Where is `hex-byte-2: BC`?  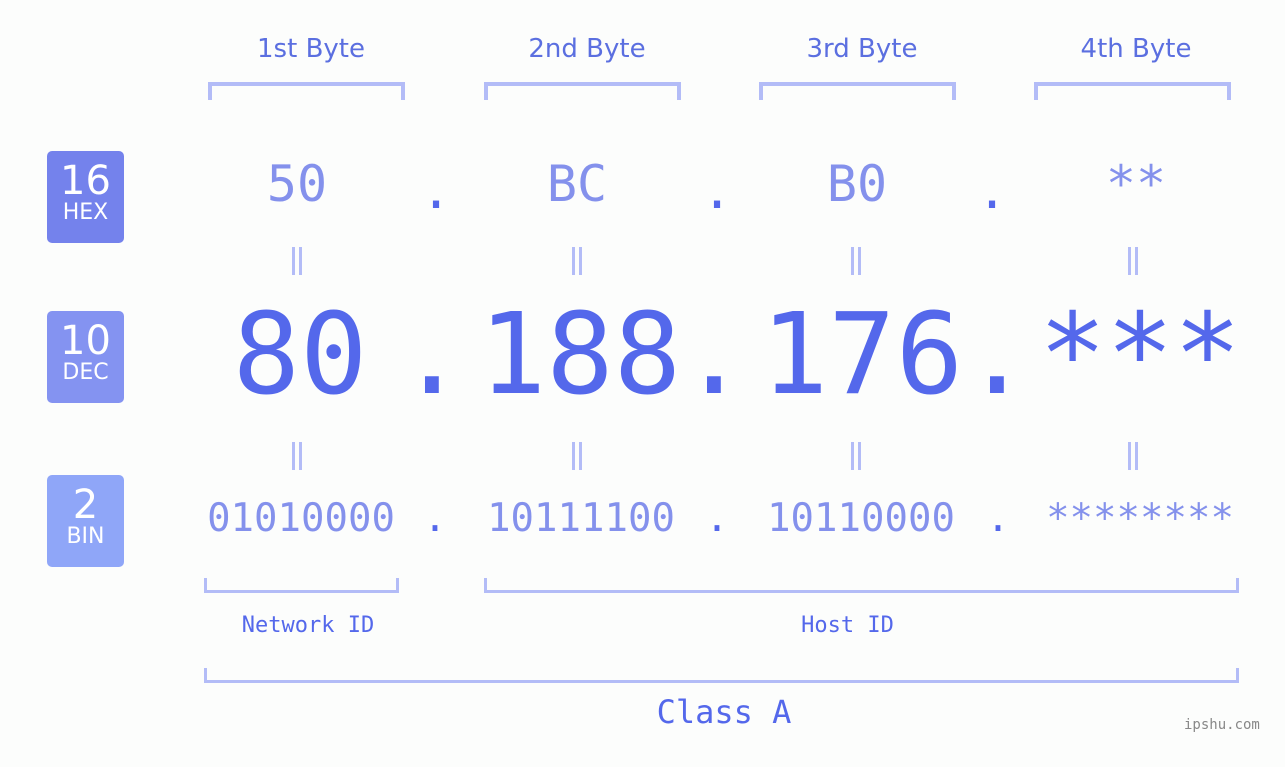
hex-byte-2: BC is located at coordinates (577, 184).